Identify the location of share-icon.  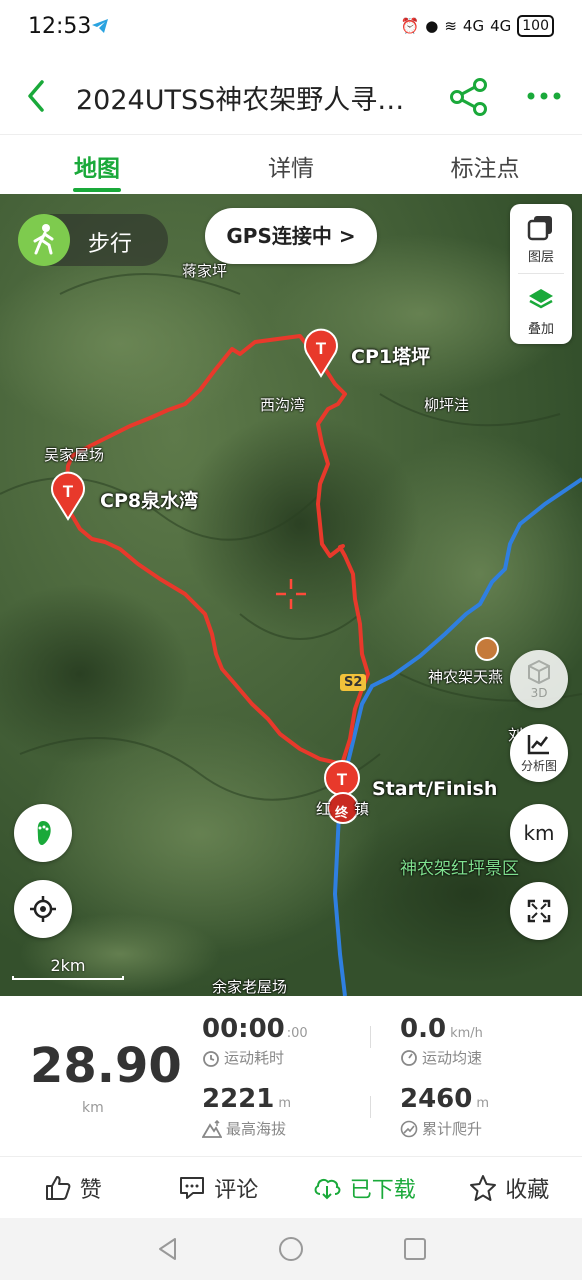
(469, 97).